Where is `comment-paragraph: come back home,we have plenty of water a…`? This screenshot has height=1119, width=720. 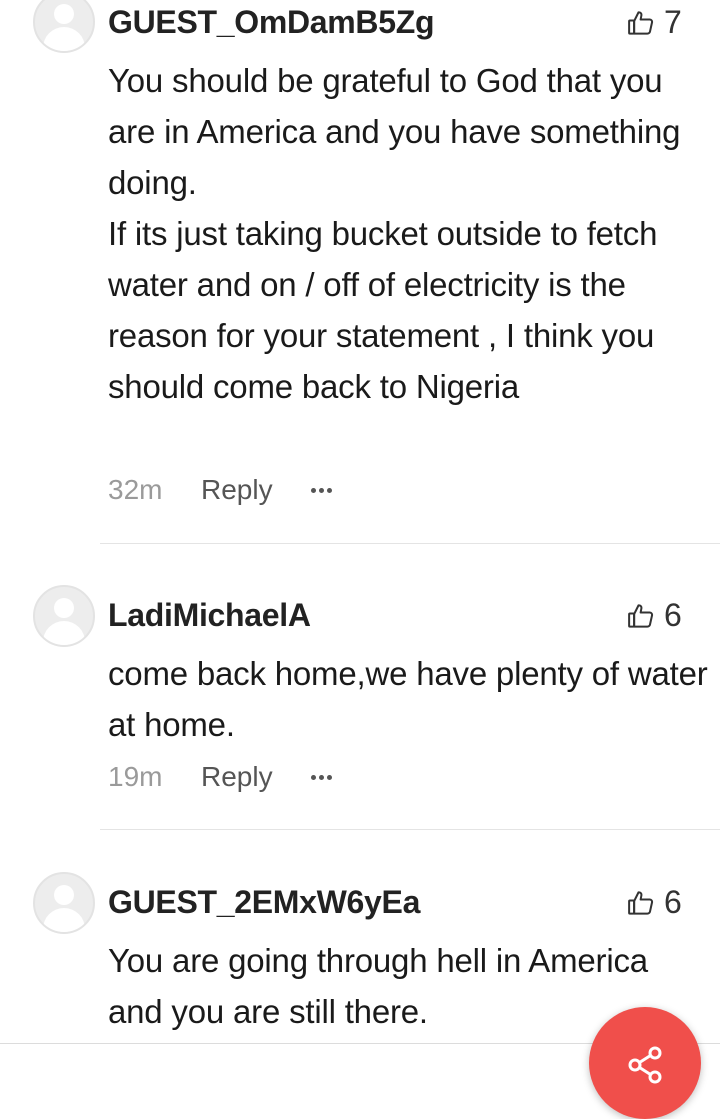
comment-paragraph: come back home,we have plenty of water a… is located at coordinates (408, 699).